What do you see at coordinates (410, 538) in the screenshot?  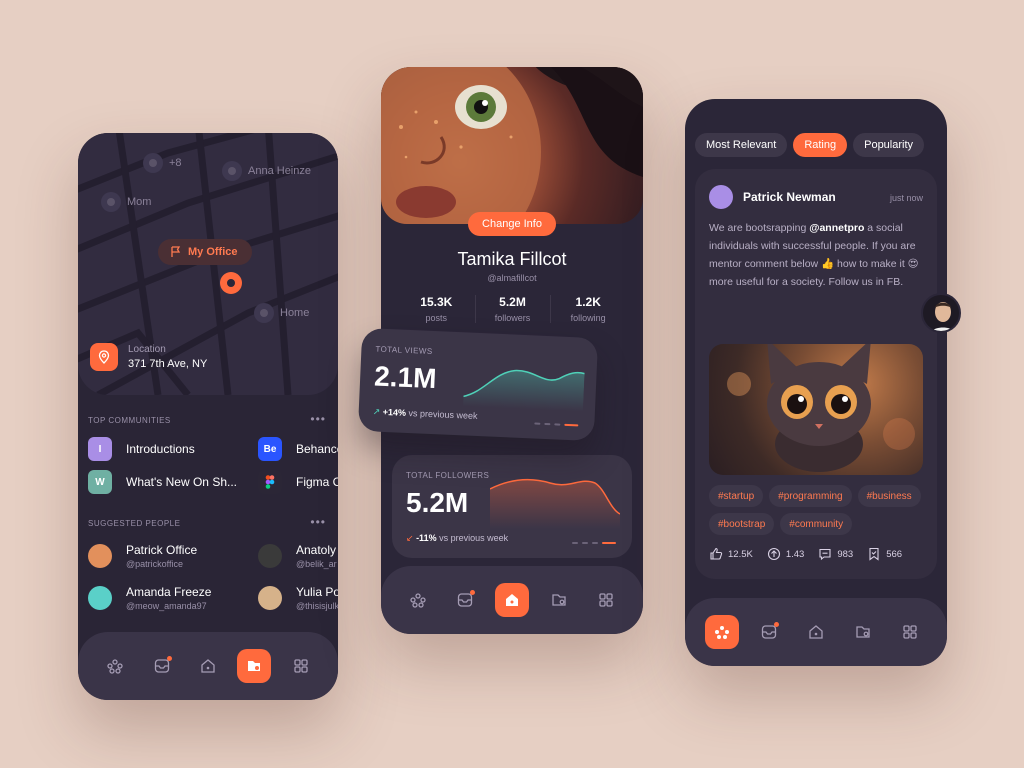 I see `arrow-down-icon: ↙` at bounding box center [410, 538].